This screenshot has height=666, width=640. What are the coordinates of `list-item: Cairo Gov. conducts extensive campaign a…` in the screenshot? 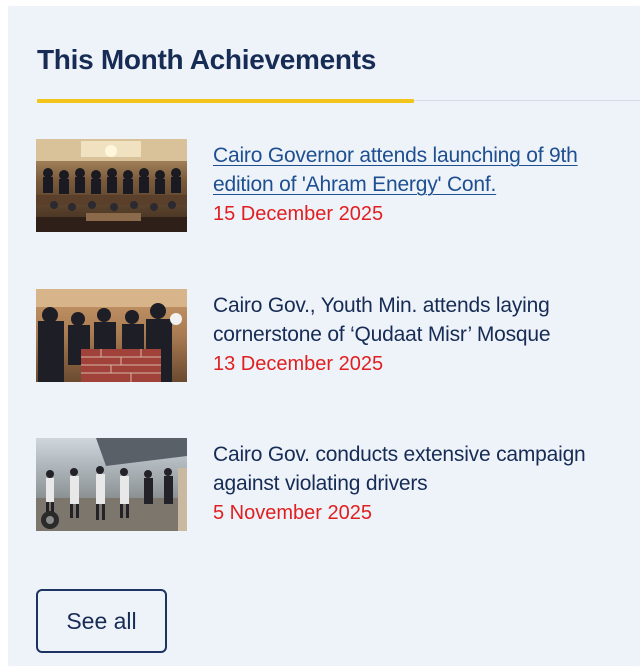 It's located at (331, 488).